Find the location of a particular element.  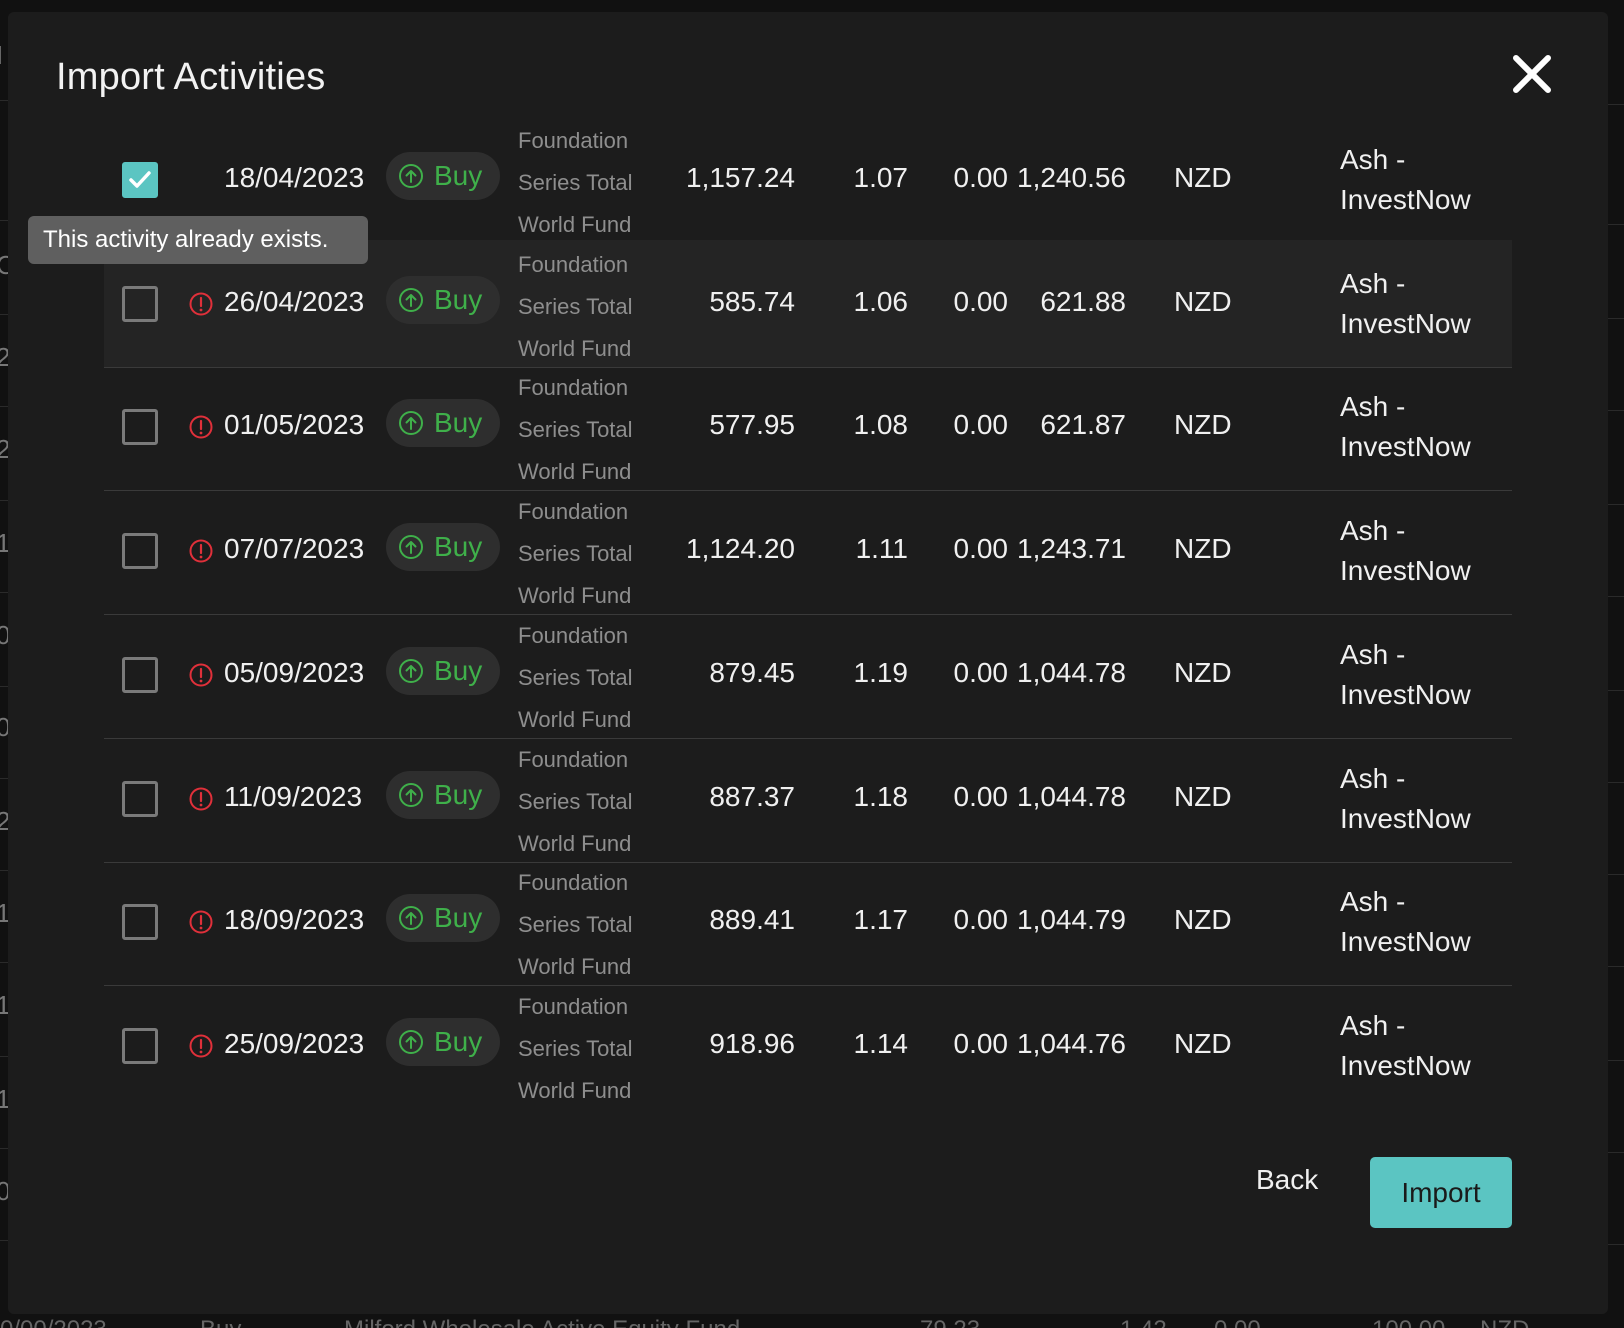

row-date: 18/04/2023 is located at coordinates (294, 177).